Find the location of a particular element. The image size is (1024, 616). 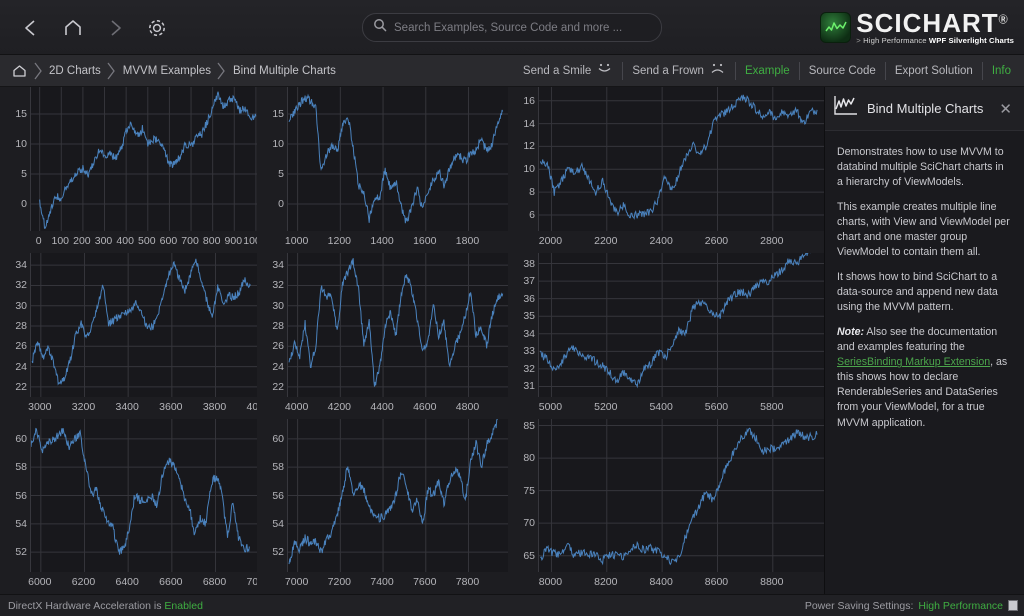

y-tick-label: 22 is located at coordinates (278, 386).